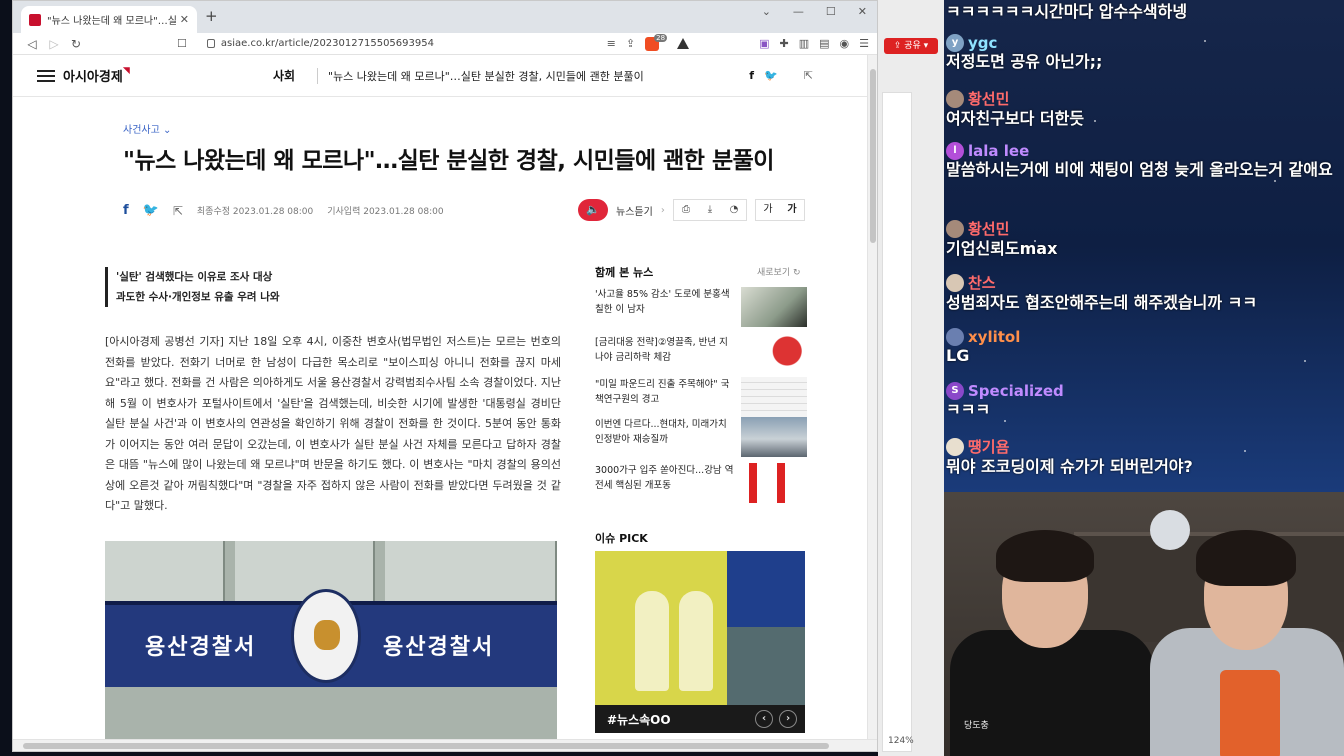 This screenshot has width=1344, height=756. I want to click on reload-icon: ↻, so click(76, 44).